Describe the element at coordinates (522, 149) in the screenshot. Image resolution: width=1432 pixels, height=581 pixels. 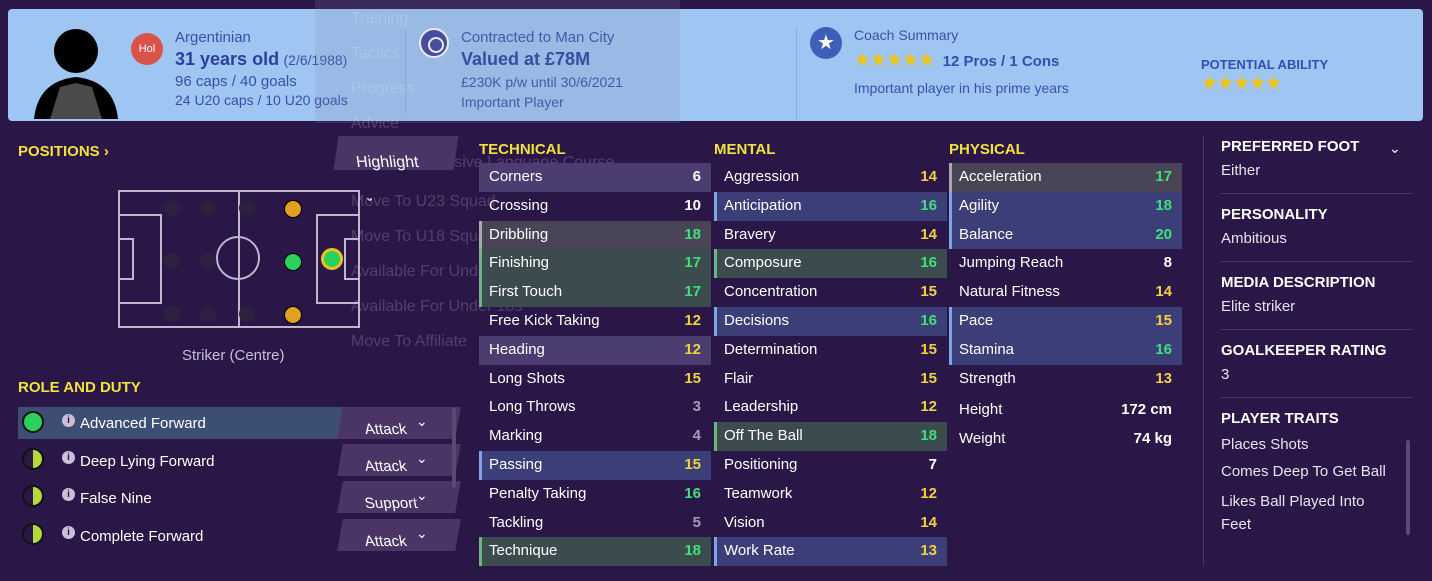
I see `technical-title: TECHNICAL` at that location.